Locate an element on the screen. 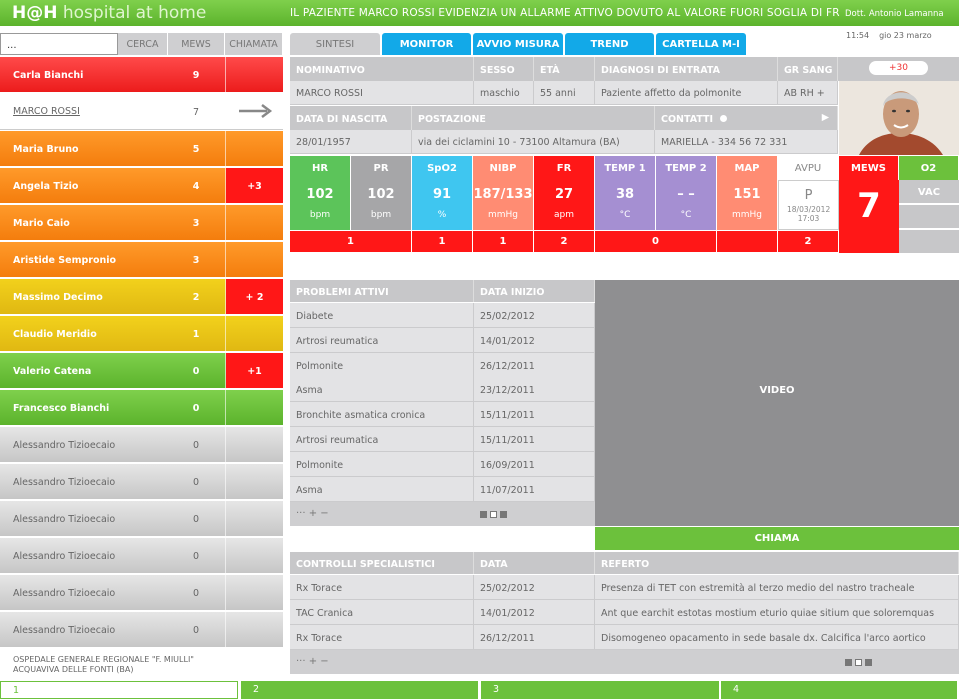 The height and width of the screenshot is (699, 959). problem-name: Diabete is located at coordinates (382, 315).